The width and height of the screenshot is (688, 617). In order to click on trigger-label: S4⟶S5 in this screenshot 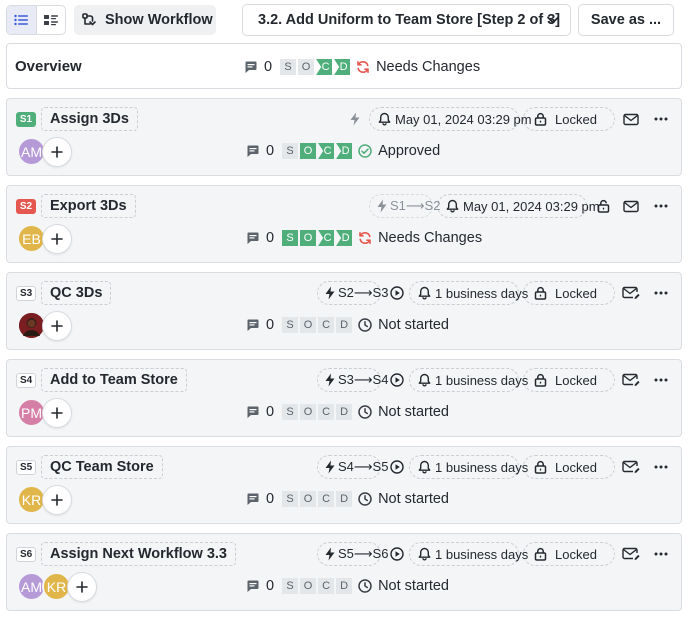, I will do `click(363, 466)`.